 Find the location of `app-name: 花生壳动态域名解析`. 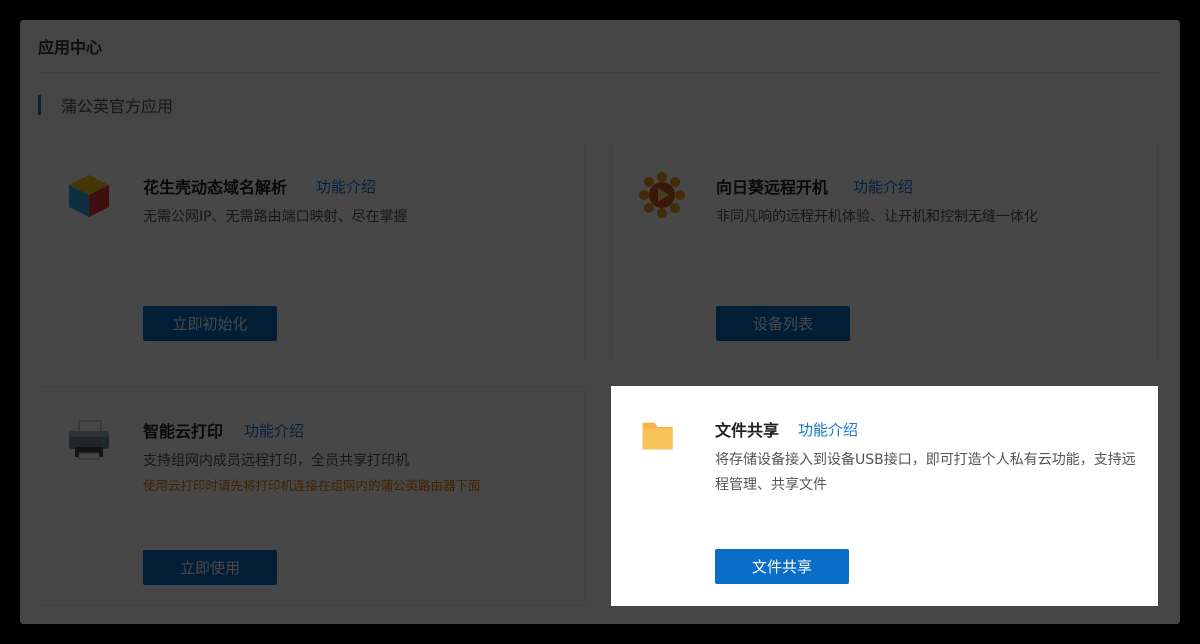

app-name: 花生壳动态域名解析 is located at coordinates (215, 187).